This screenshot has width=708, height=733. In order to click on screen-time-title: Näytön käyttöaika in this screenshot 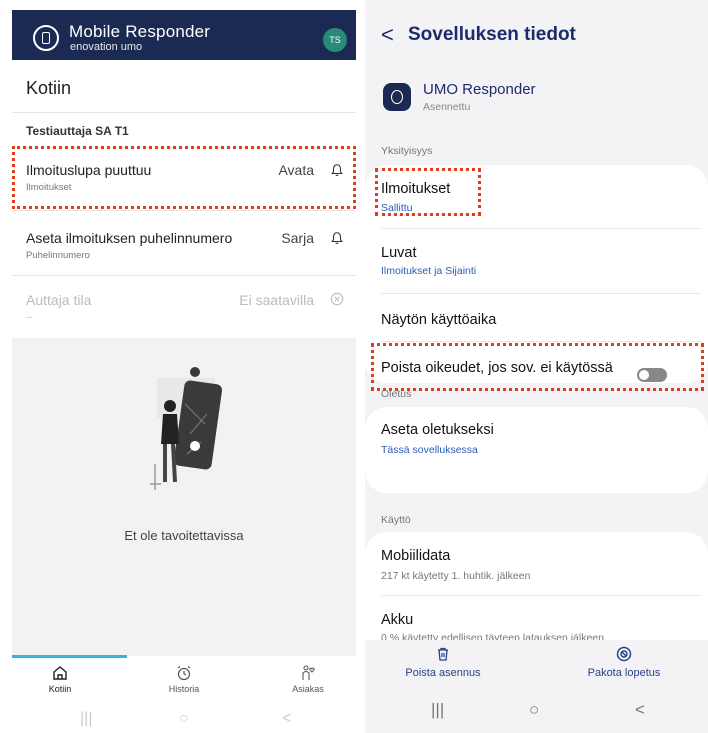, I will do `click(438, 320)`.